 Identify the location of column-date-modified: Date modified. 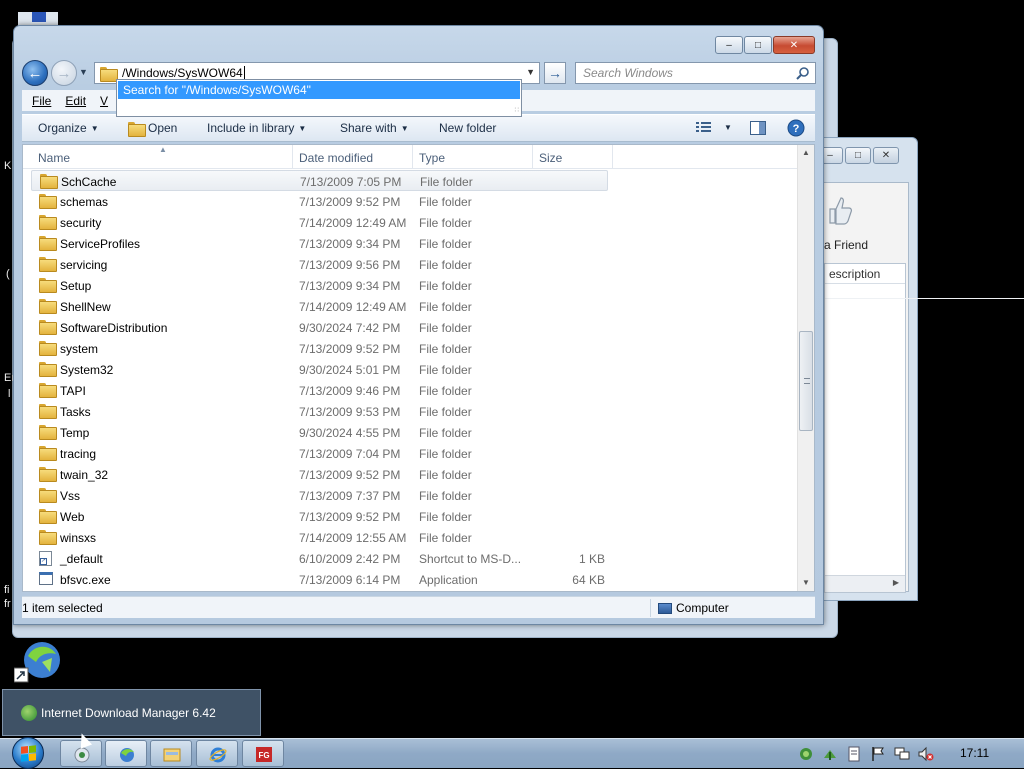
(336, 158).